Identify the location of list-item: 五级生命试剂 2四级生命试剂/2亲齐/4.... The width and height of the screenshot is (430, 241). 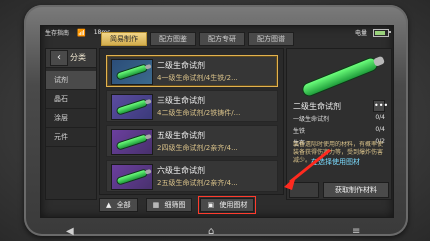
(192, 141).